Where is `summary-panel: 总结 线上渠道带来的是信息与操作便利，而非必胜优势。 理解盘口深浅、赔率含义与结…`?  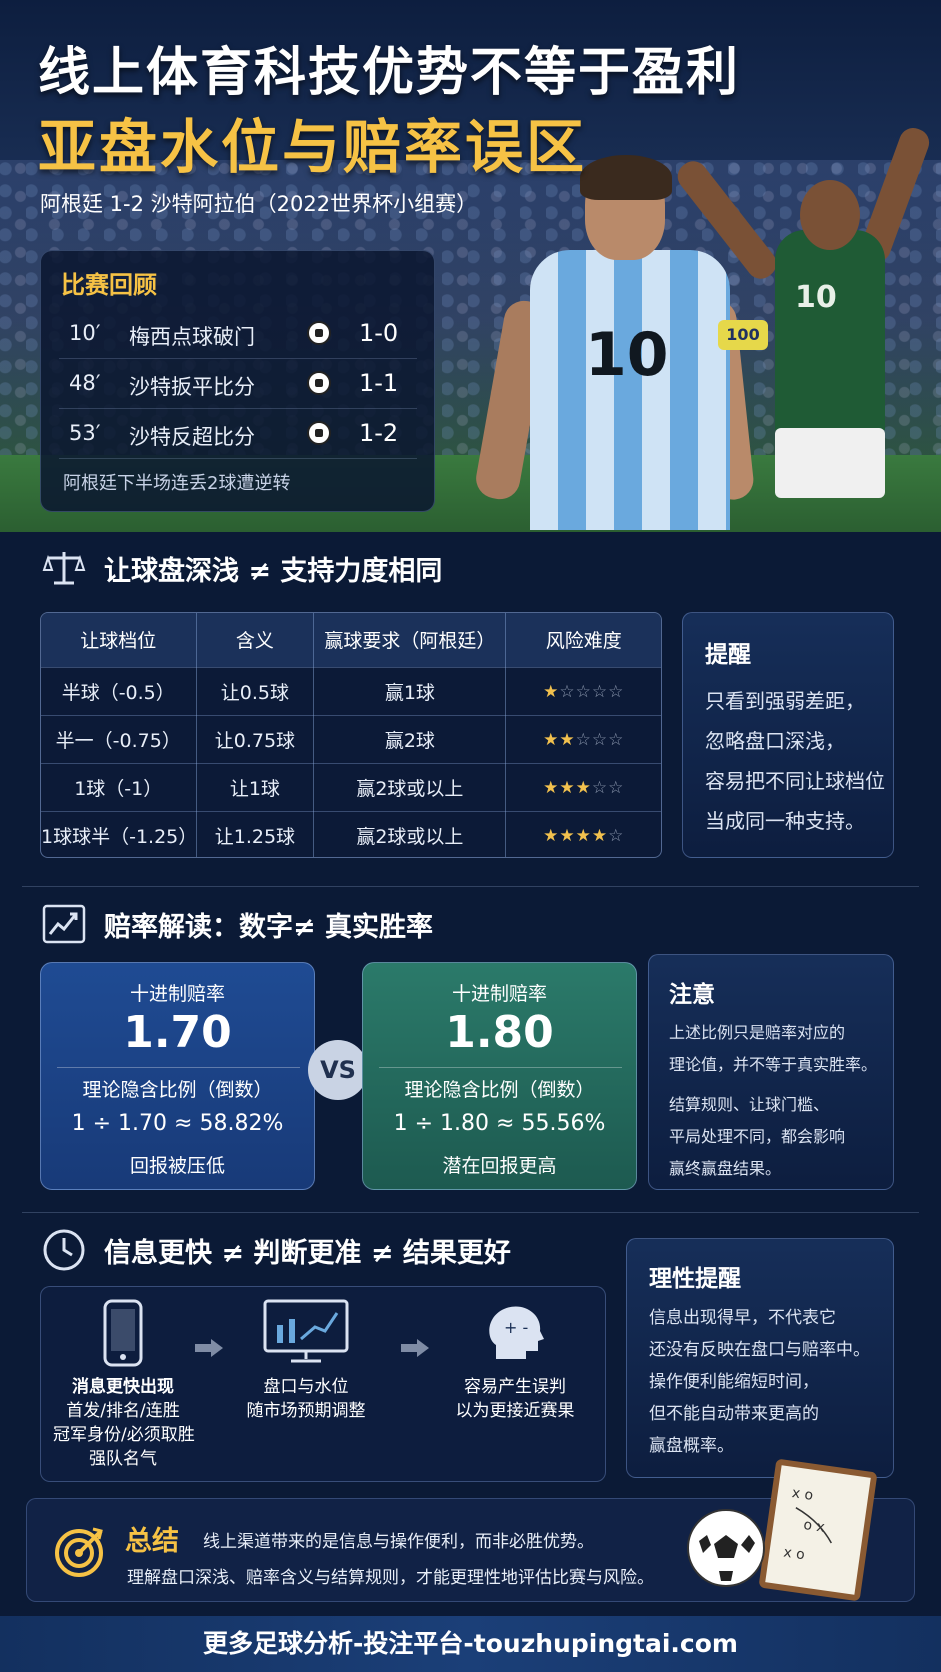 summary-panel: 总结 线上渠道带来的是信息与操作便利，而非必胜优势。 理解盘口深浅、赔率含义与结… is located at coordinates (470, 1530).